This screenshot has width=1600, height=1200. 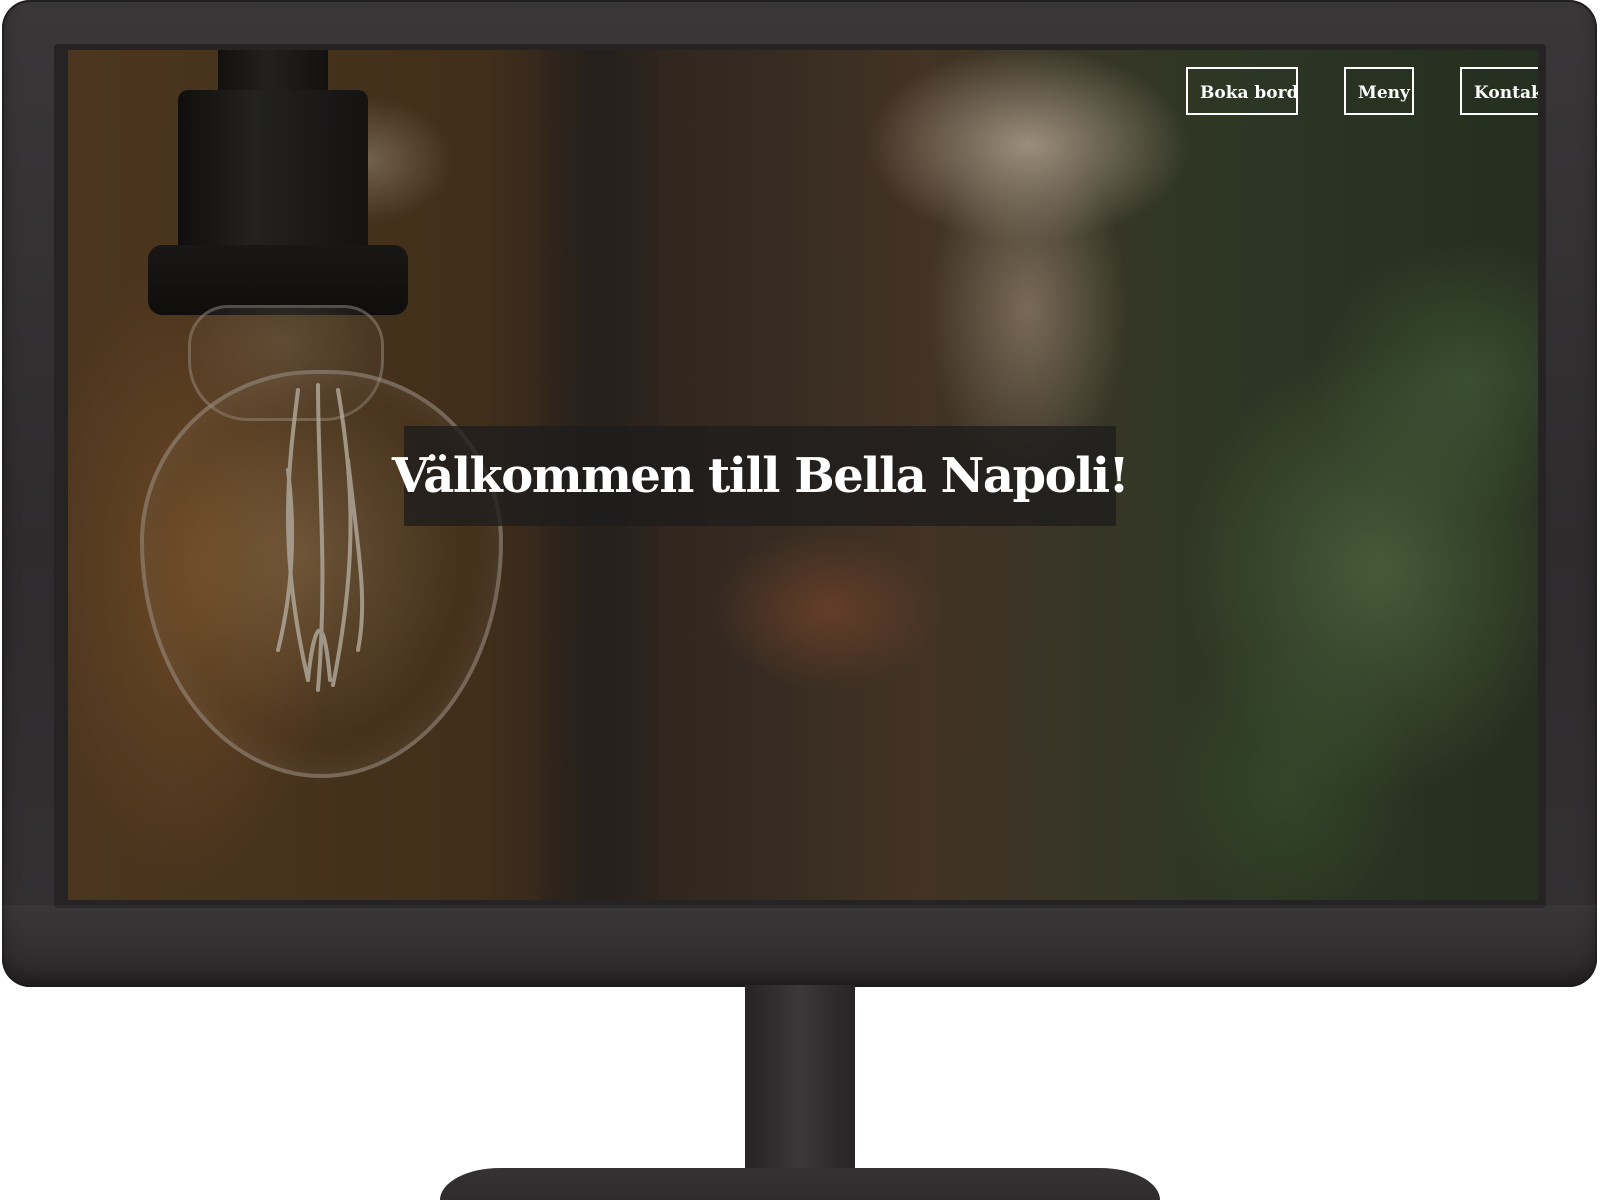 I want to click on hero-title: Välkommen till Bella Napoli!, so click(x=760, y=476).